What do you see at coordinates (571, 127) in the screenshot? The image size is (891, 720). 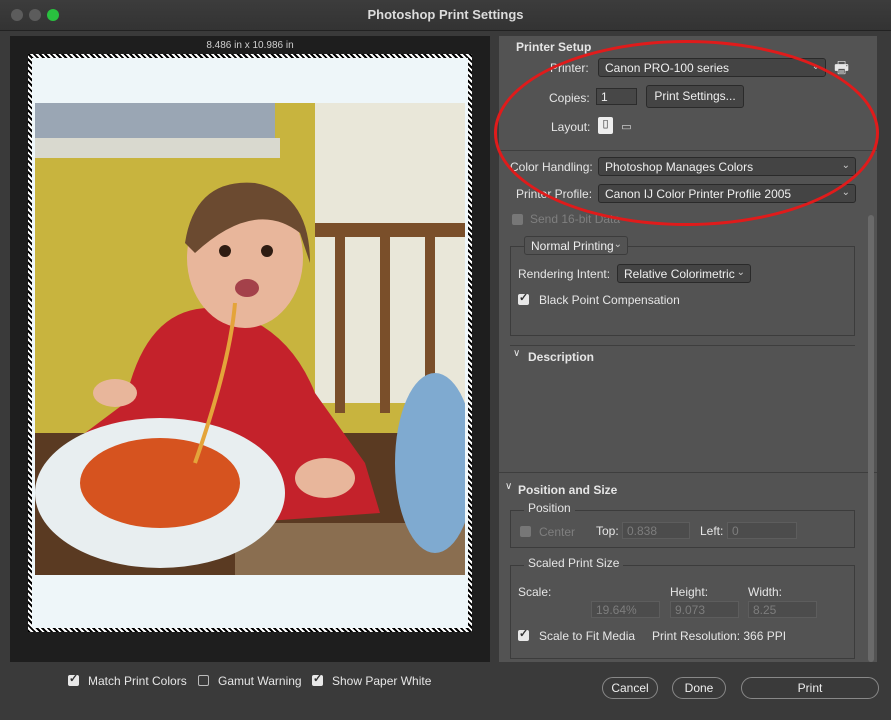 I see `layout-label: Layout:` at bounding box center [571, 127].